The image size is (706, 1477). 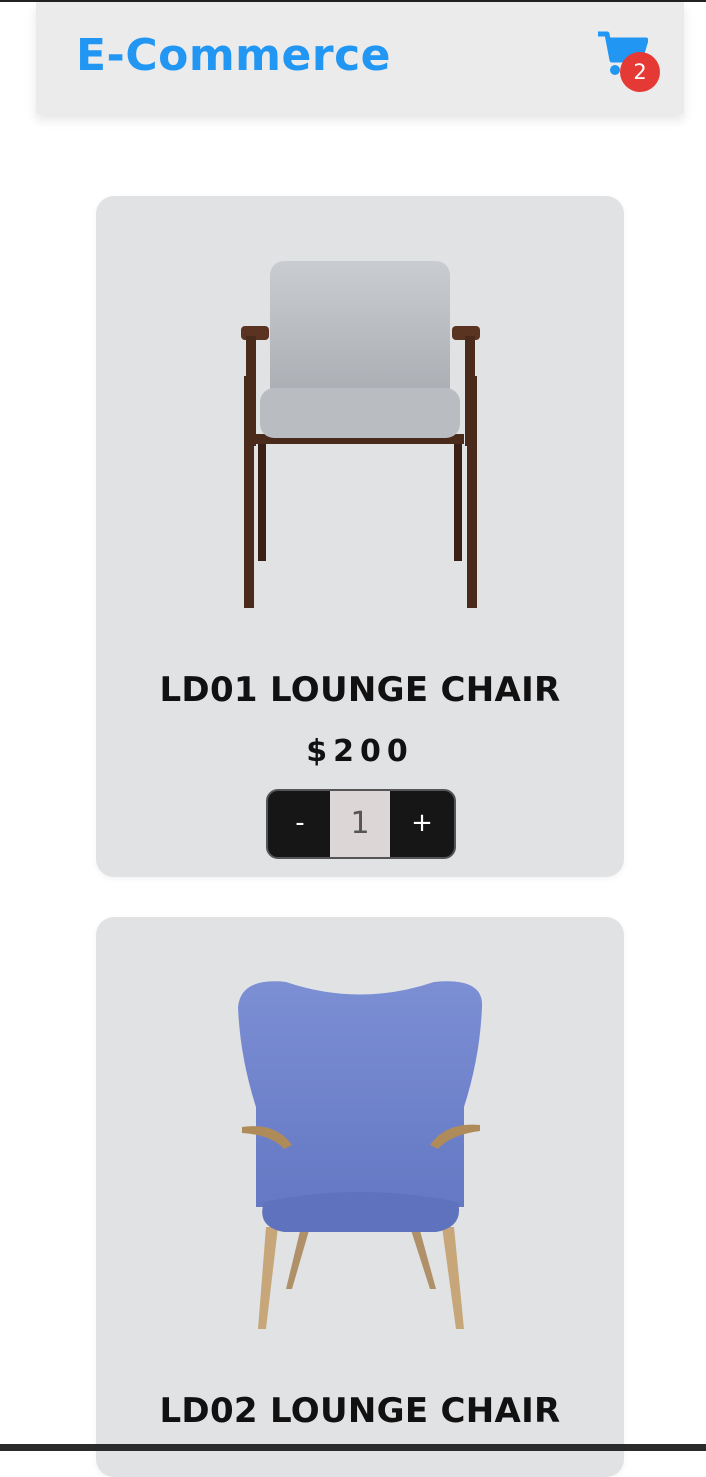 I want to click on cart-button: 2, so click(x=628, y=61).